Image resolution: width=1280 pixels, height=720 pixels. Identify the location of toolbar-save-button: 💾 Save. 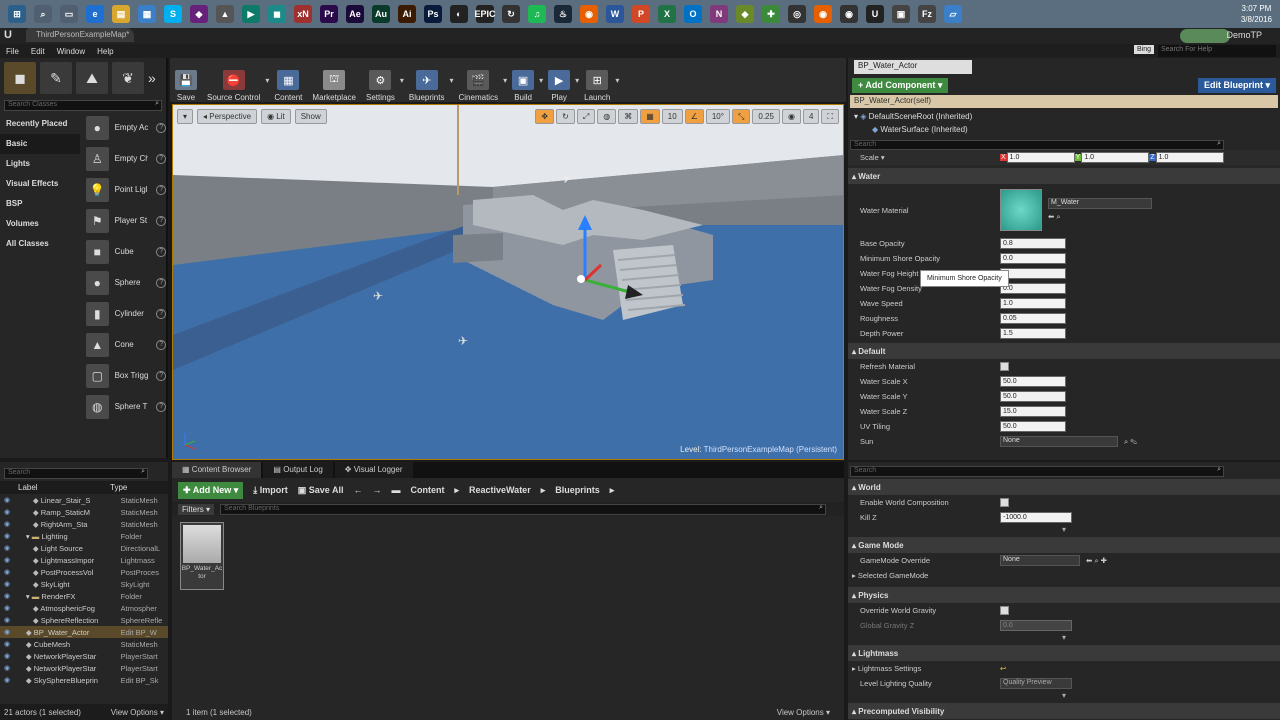
(186, 80).